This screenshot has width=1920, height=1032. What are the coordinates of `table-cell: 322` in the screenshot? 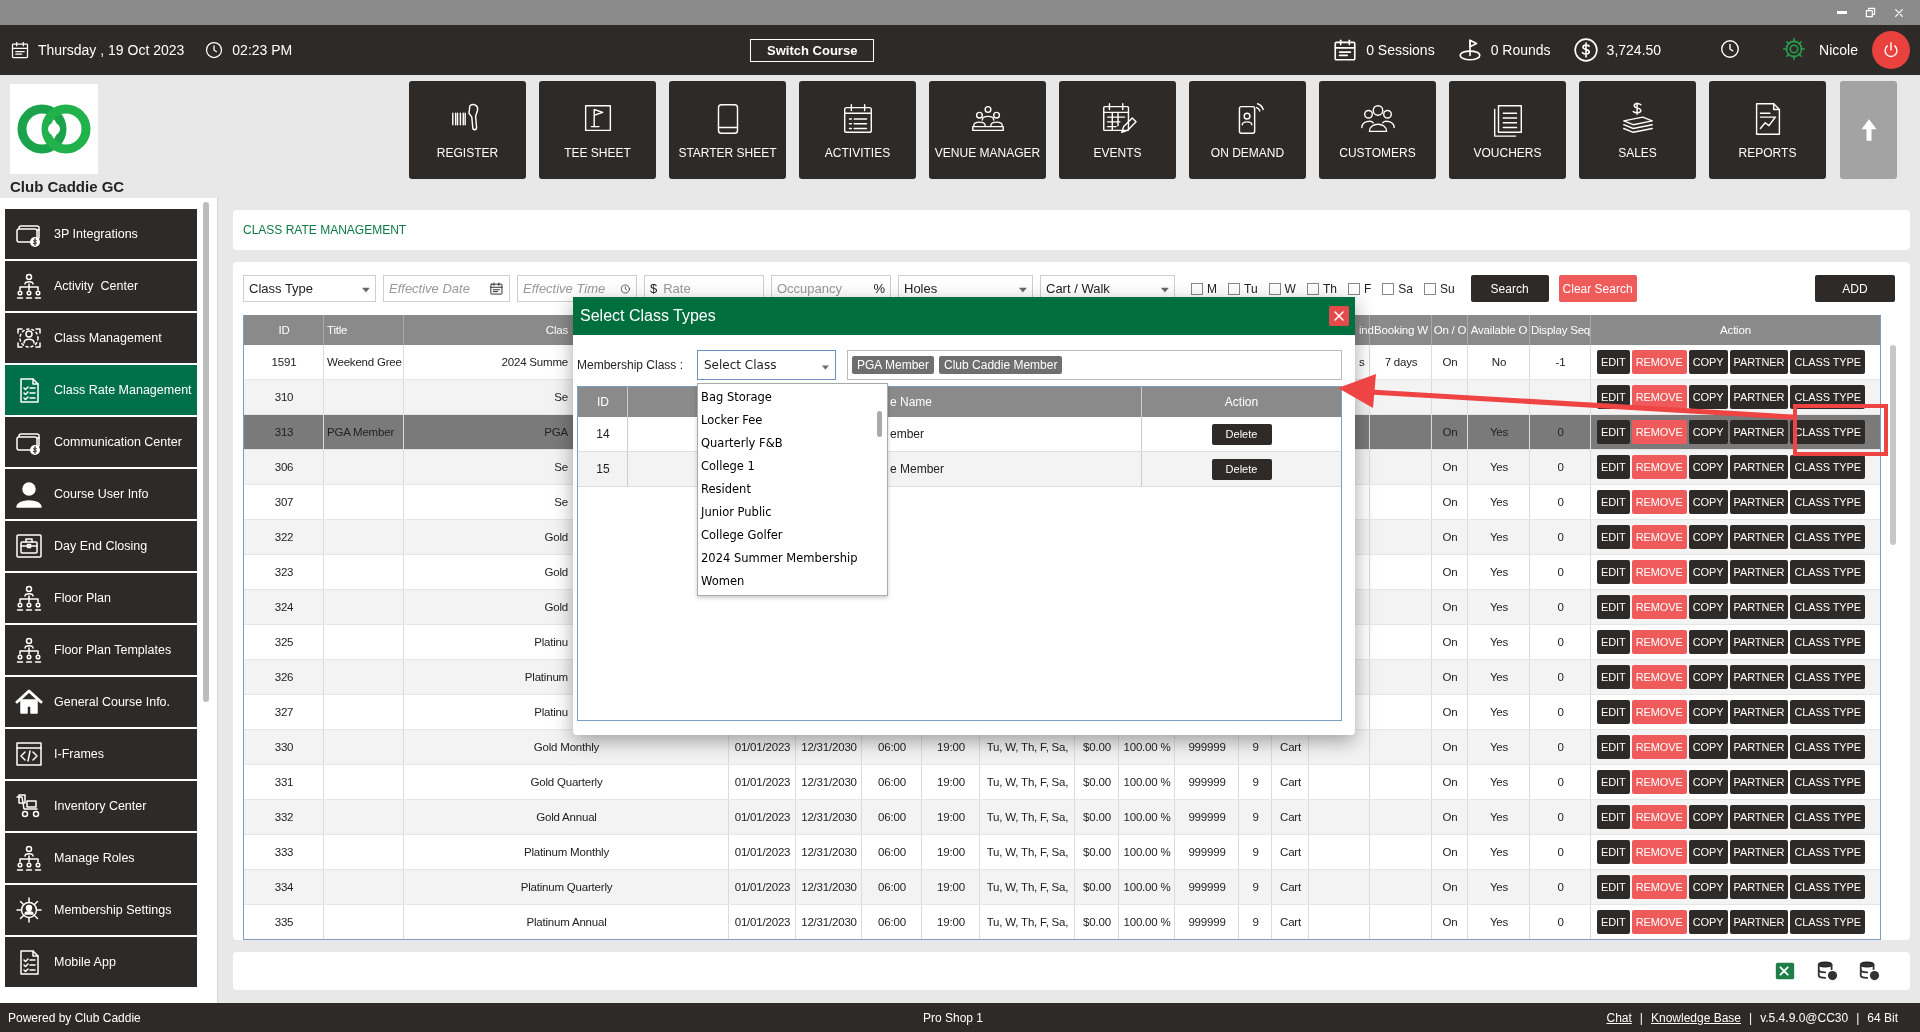 It's located at (284, 537).